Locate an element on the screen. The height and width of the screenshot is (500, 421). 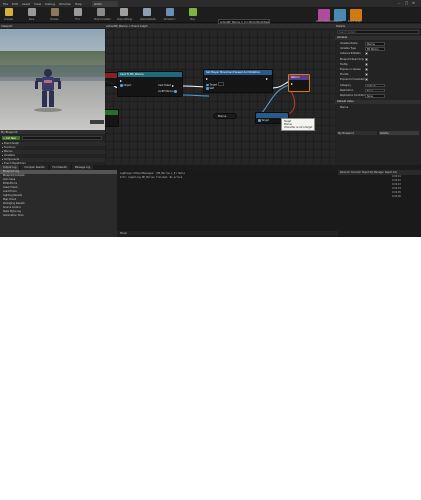
target-pin: Target is located at coordinates (215, 84).